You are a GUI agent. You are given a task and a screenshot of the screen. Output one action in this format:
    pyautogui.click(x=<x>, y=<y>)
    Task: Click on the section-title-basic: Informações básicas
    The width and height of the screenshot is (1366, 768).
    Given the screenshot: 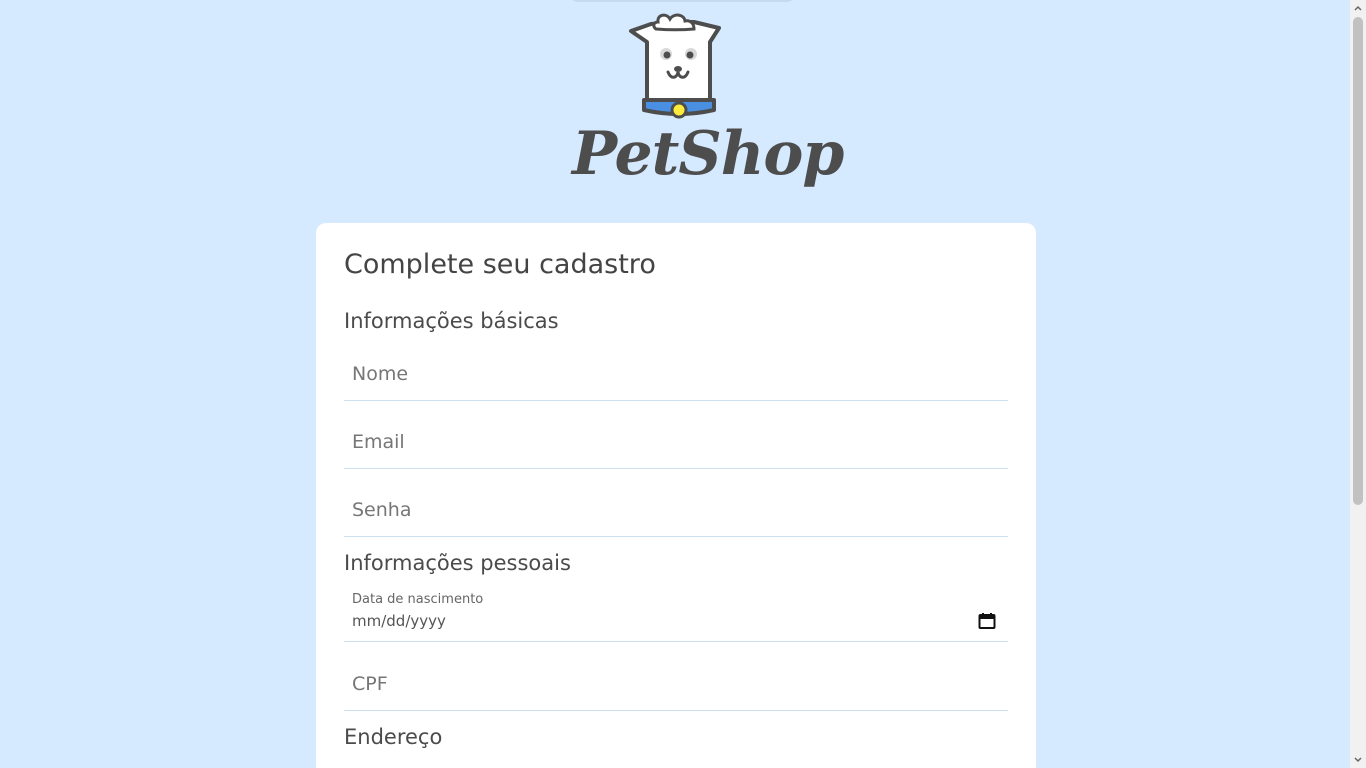 What is the action you would take?
    pyautogui.click(x=451, y=321)
    